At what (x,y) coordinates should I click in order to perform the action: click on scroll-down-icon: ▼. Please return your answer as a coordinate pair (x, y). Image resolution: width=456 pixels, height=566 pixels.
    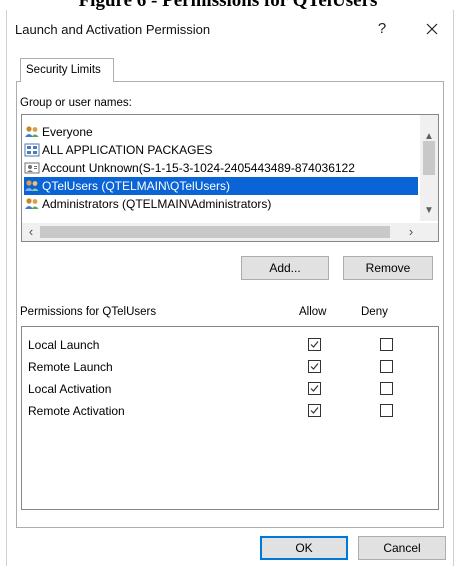
    Looking at the image, I should click on (429, 211).